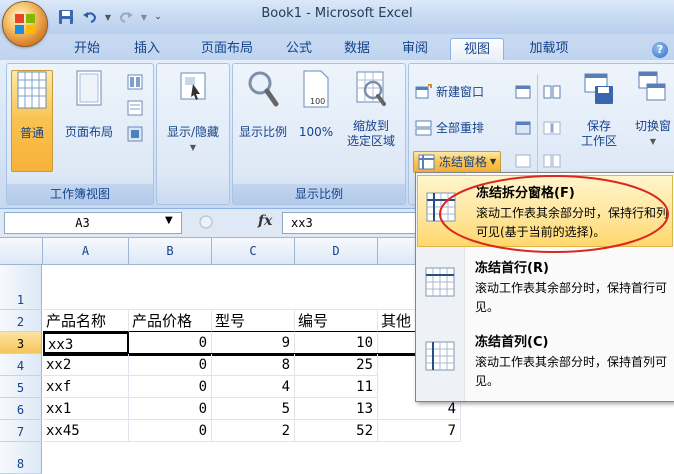 The image size is (674, 474). Describe the element at coordinates (32, 121) in the screenshot. I see `normal-view-button: 普通` at that location.